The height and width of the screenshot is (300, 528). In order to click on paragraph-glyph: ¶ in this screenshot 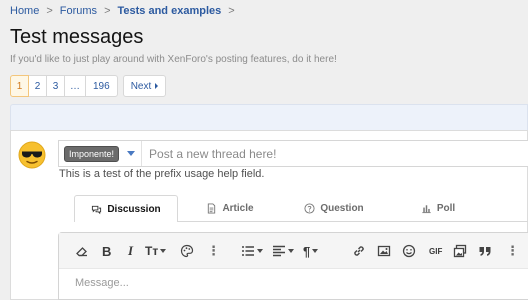, I will do `click(307, 251)`.